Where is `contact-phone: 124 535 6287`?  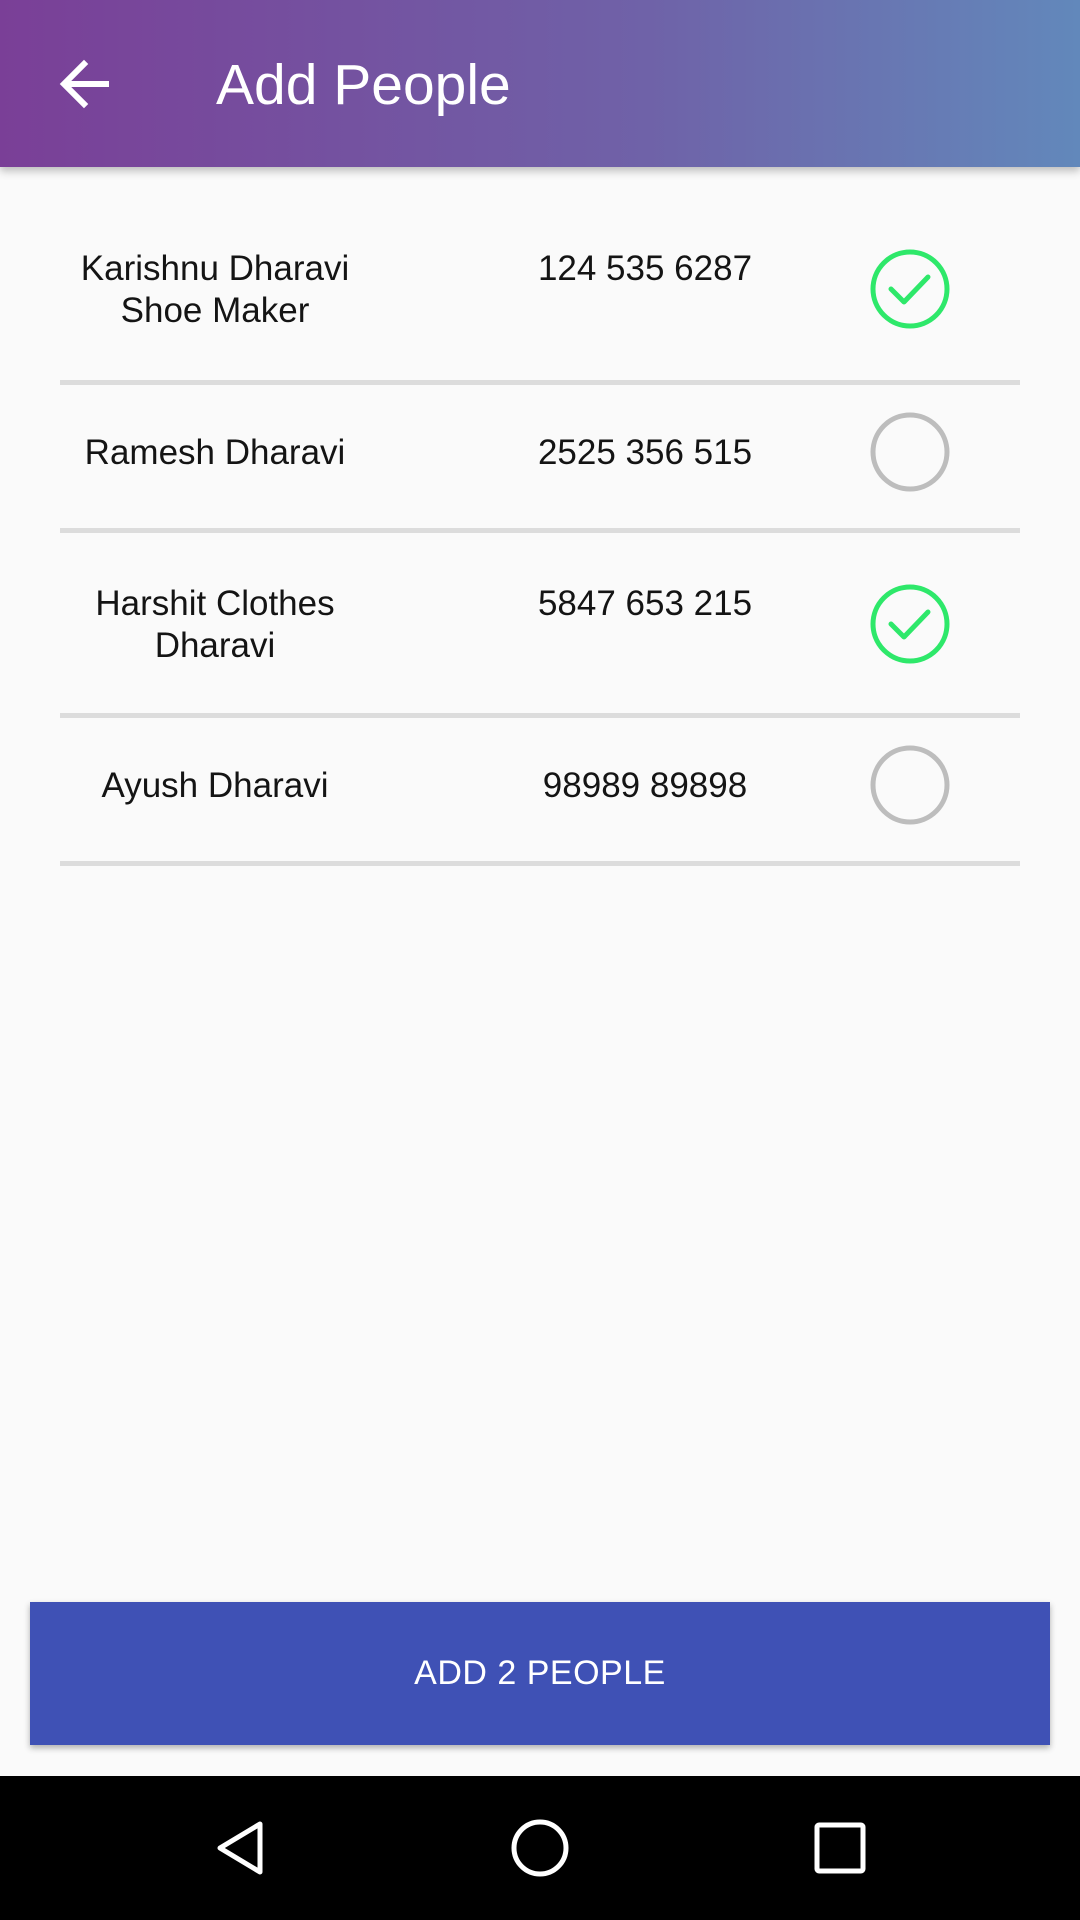
contact-phone: 124 535 6287 is located at coordinates (645, 268).